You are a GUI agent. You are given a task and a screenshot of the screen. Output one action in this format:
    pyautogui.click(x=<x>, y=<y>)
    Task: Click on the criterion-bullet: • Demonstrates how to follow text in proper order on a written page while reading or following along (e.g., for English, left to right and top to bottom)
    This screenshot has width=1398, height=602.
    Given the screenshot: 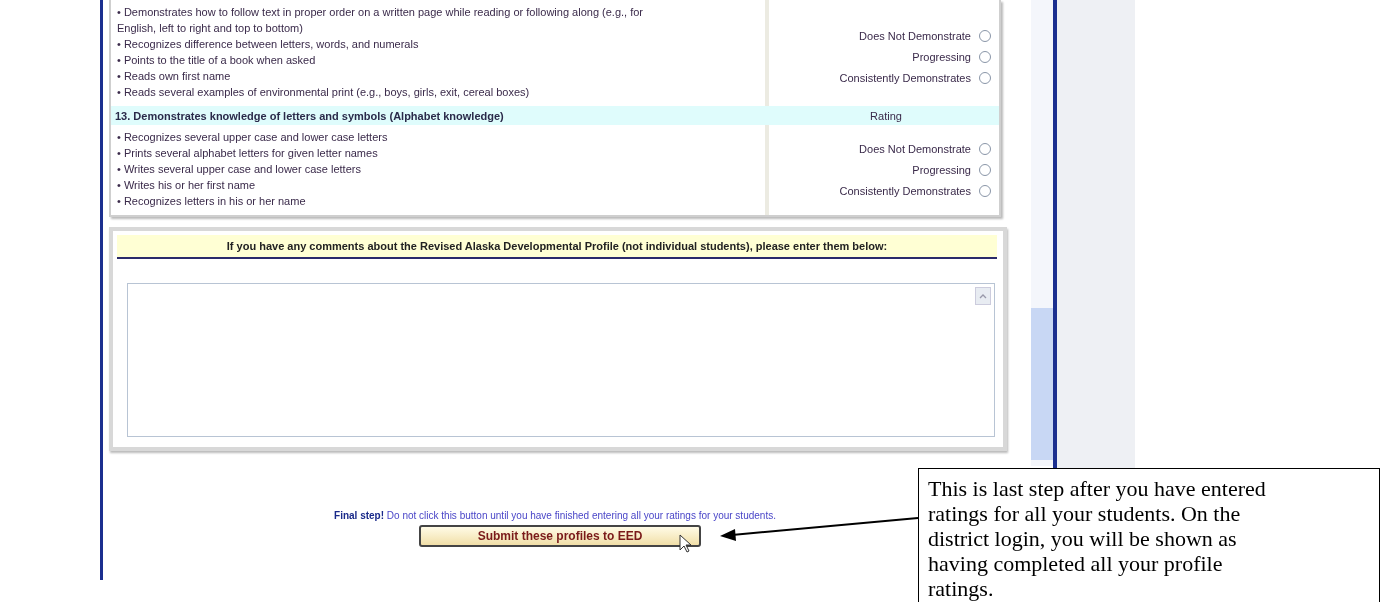 What is the action you would take?
    pyautogui.click(x=381, y=20)
    